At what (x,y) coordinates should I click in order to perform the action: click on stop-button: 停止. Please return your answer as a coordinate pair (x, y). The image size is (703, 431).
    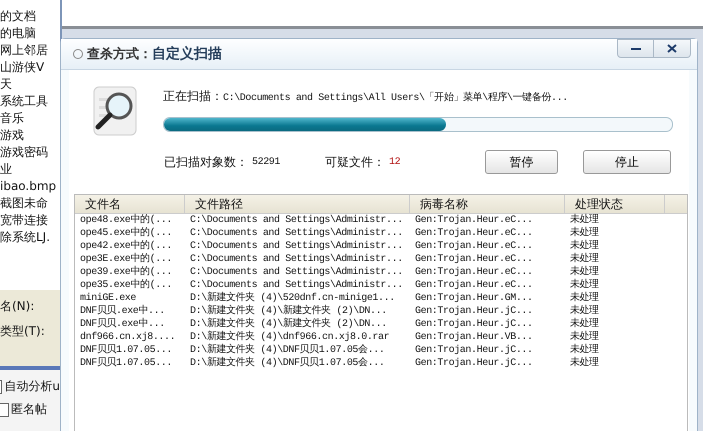
    Looking at the image, I should click on (627, 162).